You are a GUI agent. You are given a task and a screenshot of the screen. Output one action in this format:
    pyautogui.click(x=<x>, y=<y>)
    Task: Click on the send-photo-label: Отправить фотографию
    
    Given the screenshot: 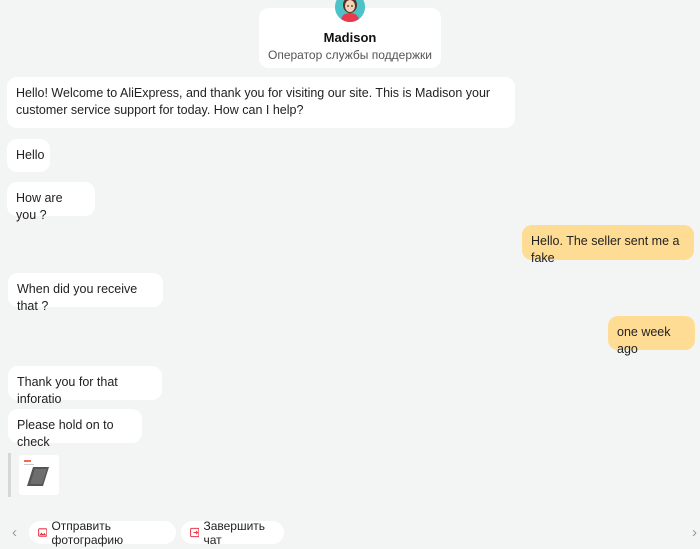 What is the action you would take?
    pyautogui.click(x=87, y=532)
    